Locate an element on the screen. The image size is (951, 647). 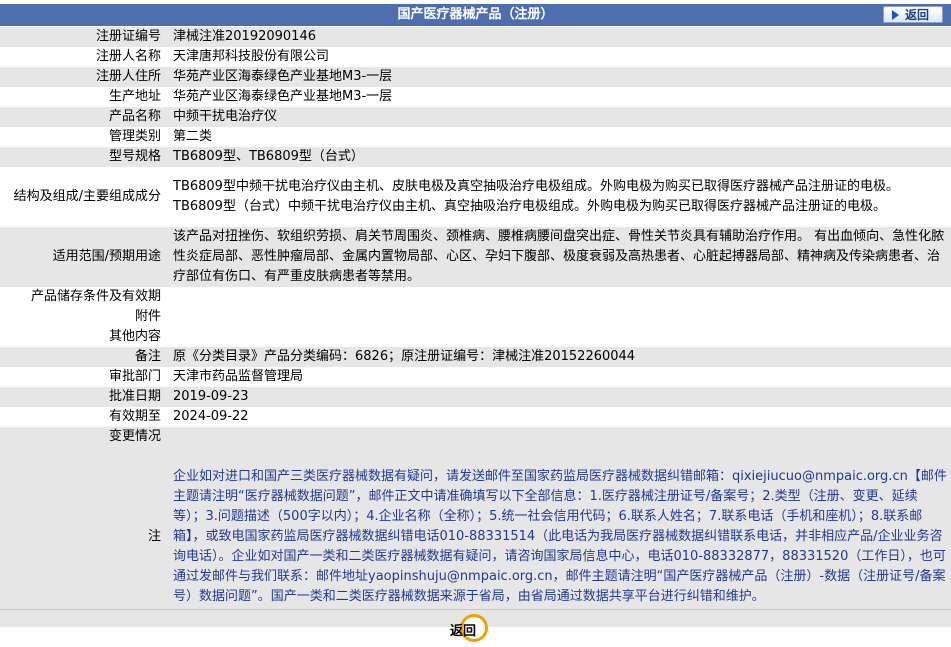
page-title: 国产医疗器械产品（注册） is located at coordinates (475, 14).